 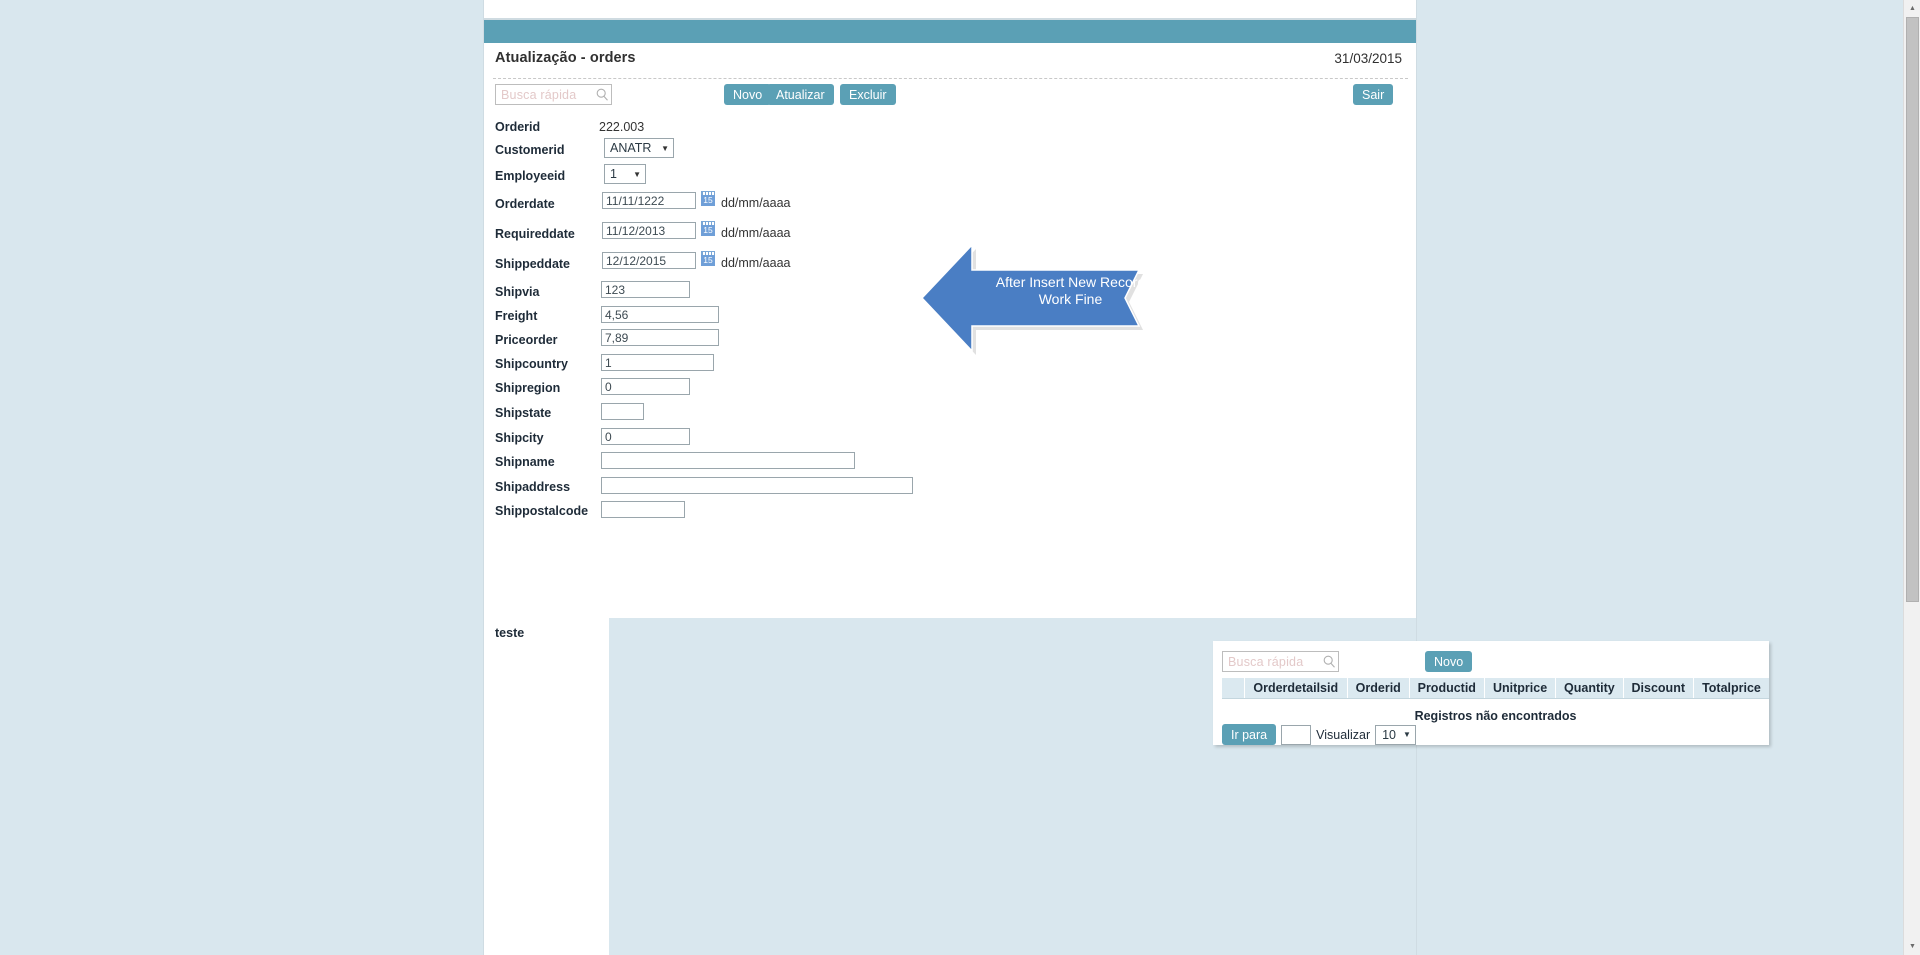 I want to click on calendar-icon-shippeddate: 15, so click(x=708, y=258).